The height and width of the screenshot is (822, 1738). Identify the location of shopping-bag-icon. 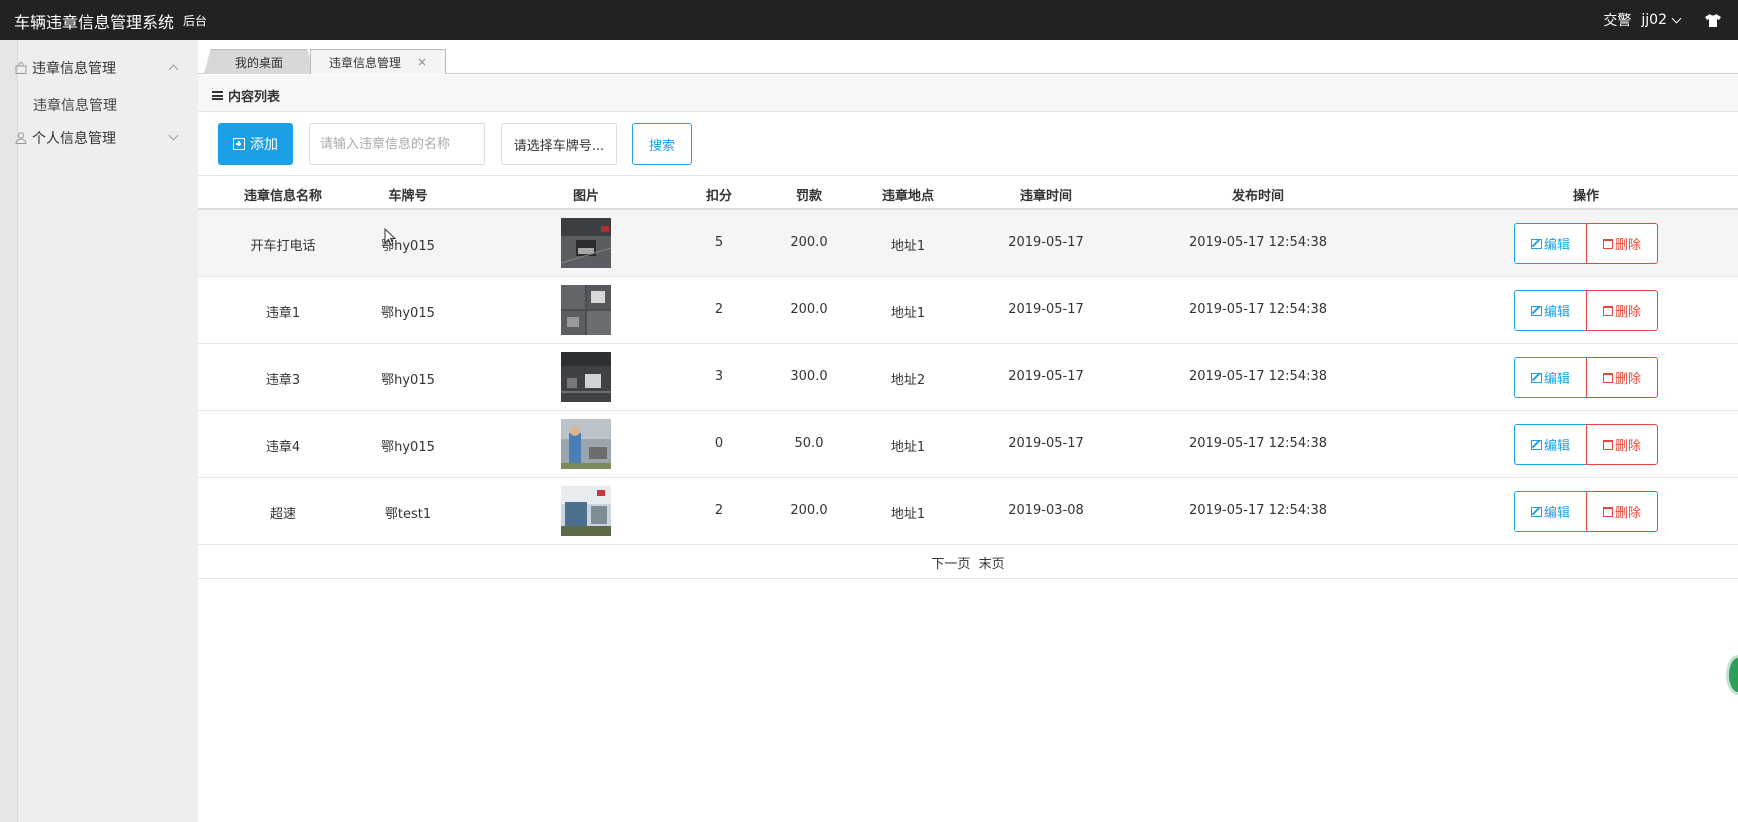
(21, 68).